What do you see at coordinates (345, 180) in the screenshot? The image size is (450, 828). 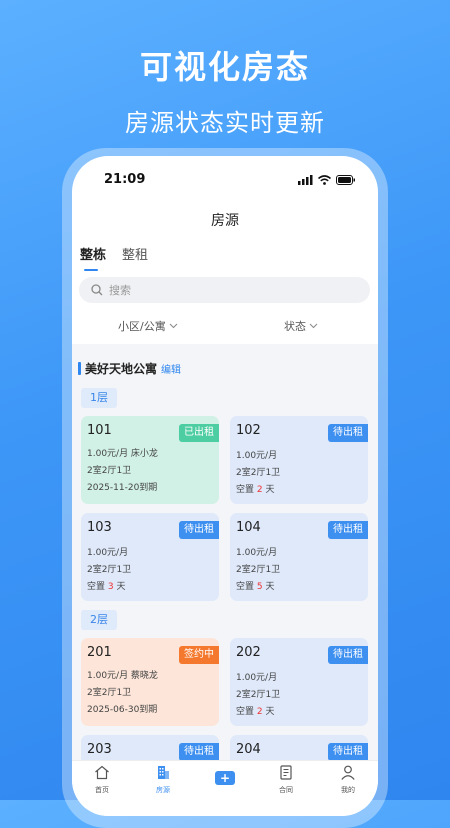 I see `battery-icon` at bounding box center [345, 180].